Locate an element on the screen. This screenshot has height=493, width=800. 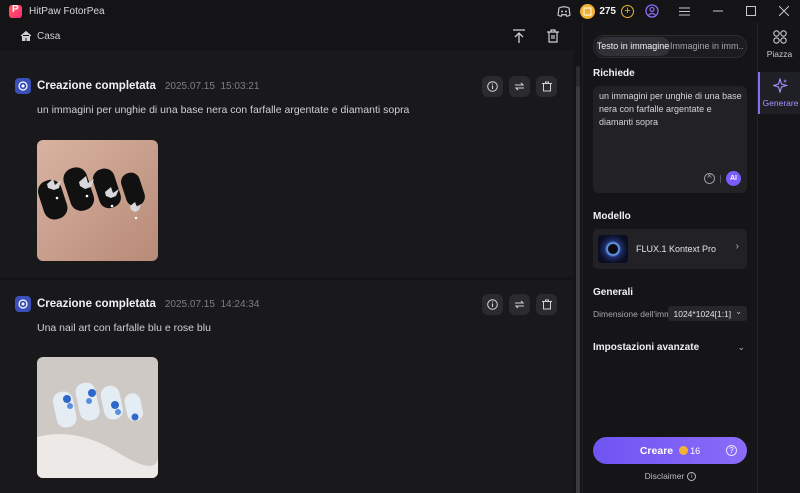
title-bar: HitPaw FotorPea 275 + is located at coordinates (400, 11).